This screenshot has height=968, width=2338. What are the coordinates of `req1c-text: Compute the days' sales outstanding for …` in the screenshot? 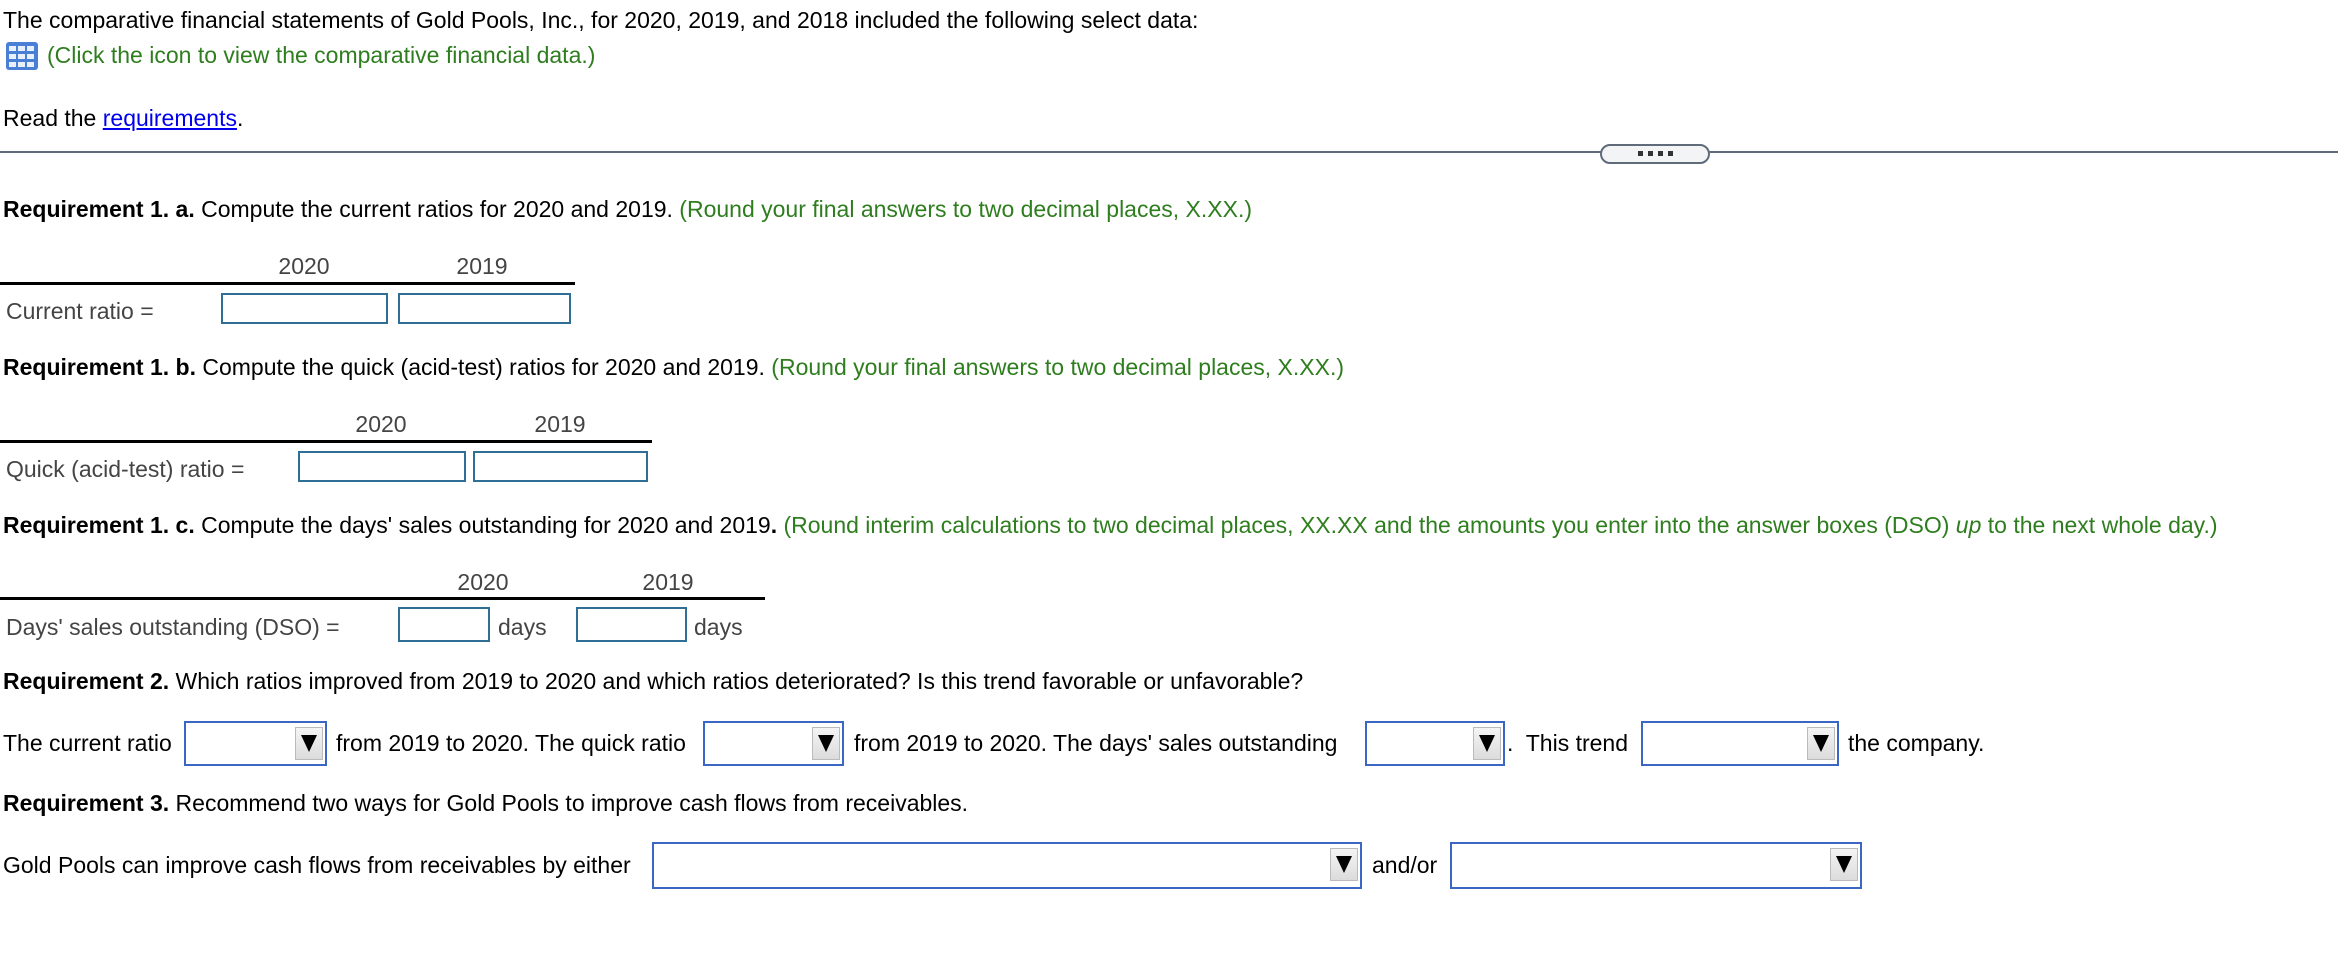 It's located at (482, 525).